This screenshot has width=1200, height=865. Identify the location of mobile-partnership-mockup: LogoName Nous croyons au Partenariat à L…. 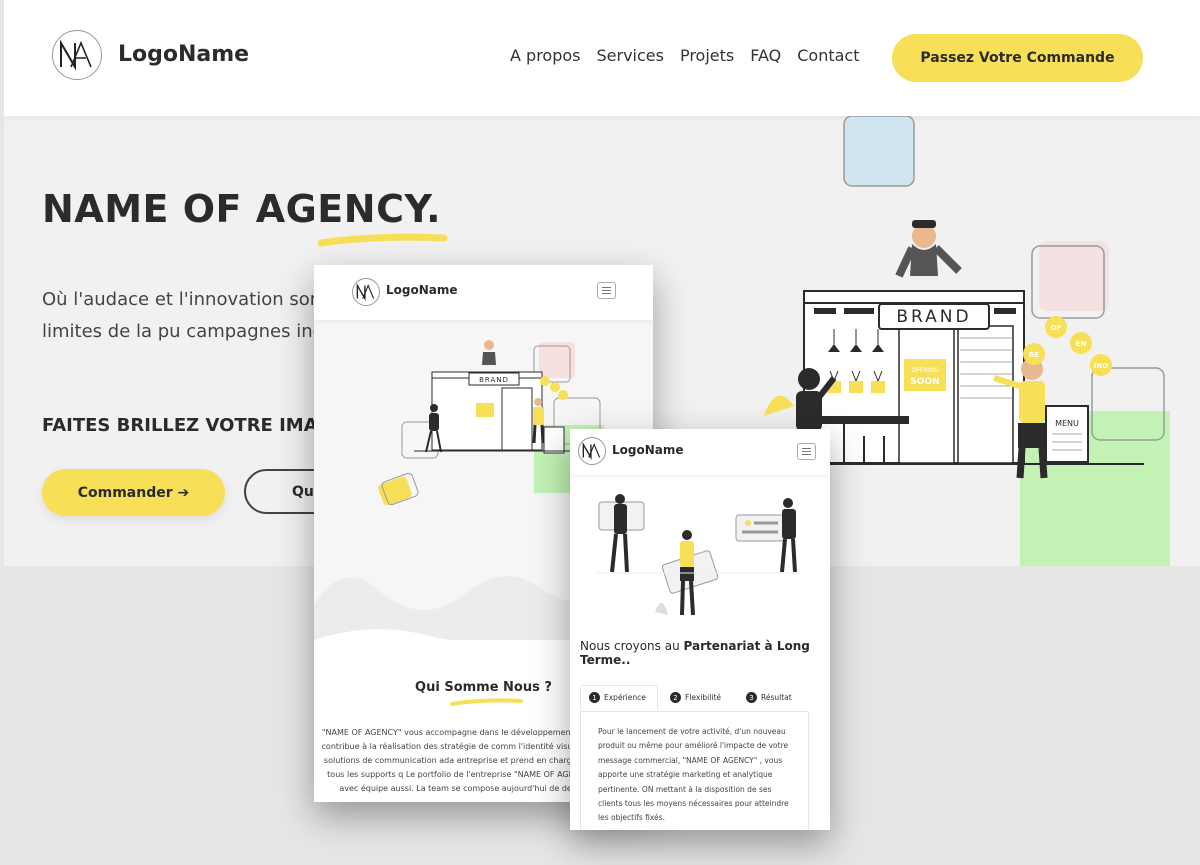
(700, 629).